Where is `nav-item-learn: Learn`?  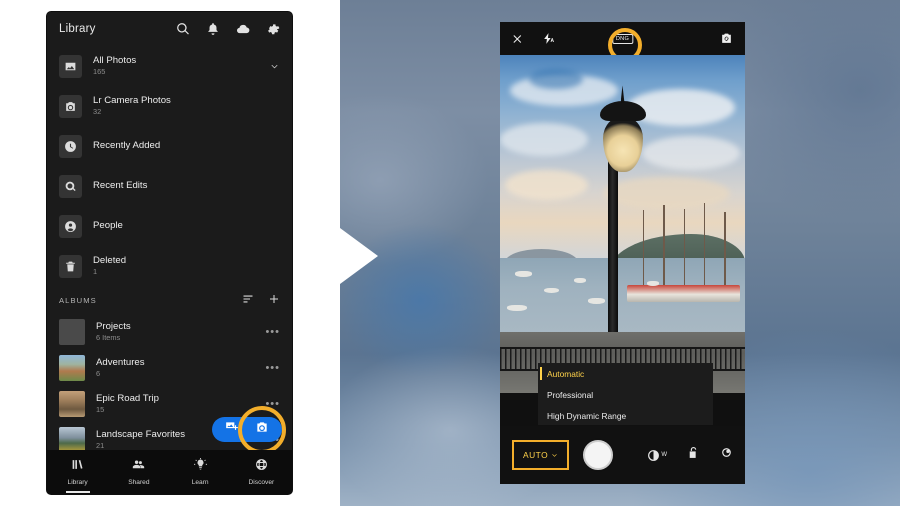 nav-item-learn: Learn is located at coordinates (200, 472).